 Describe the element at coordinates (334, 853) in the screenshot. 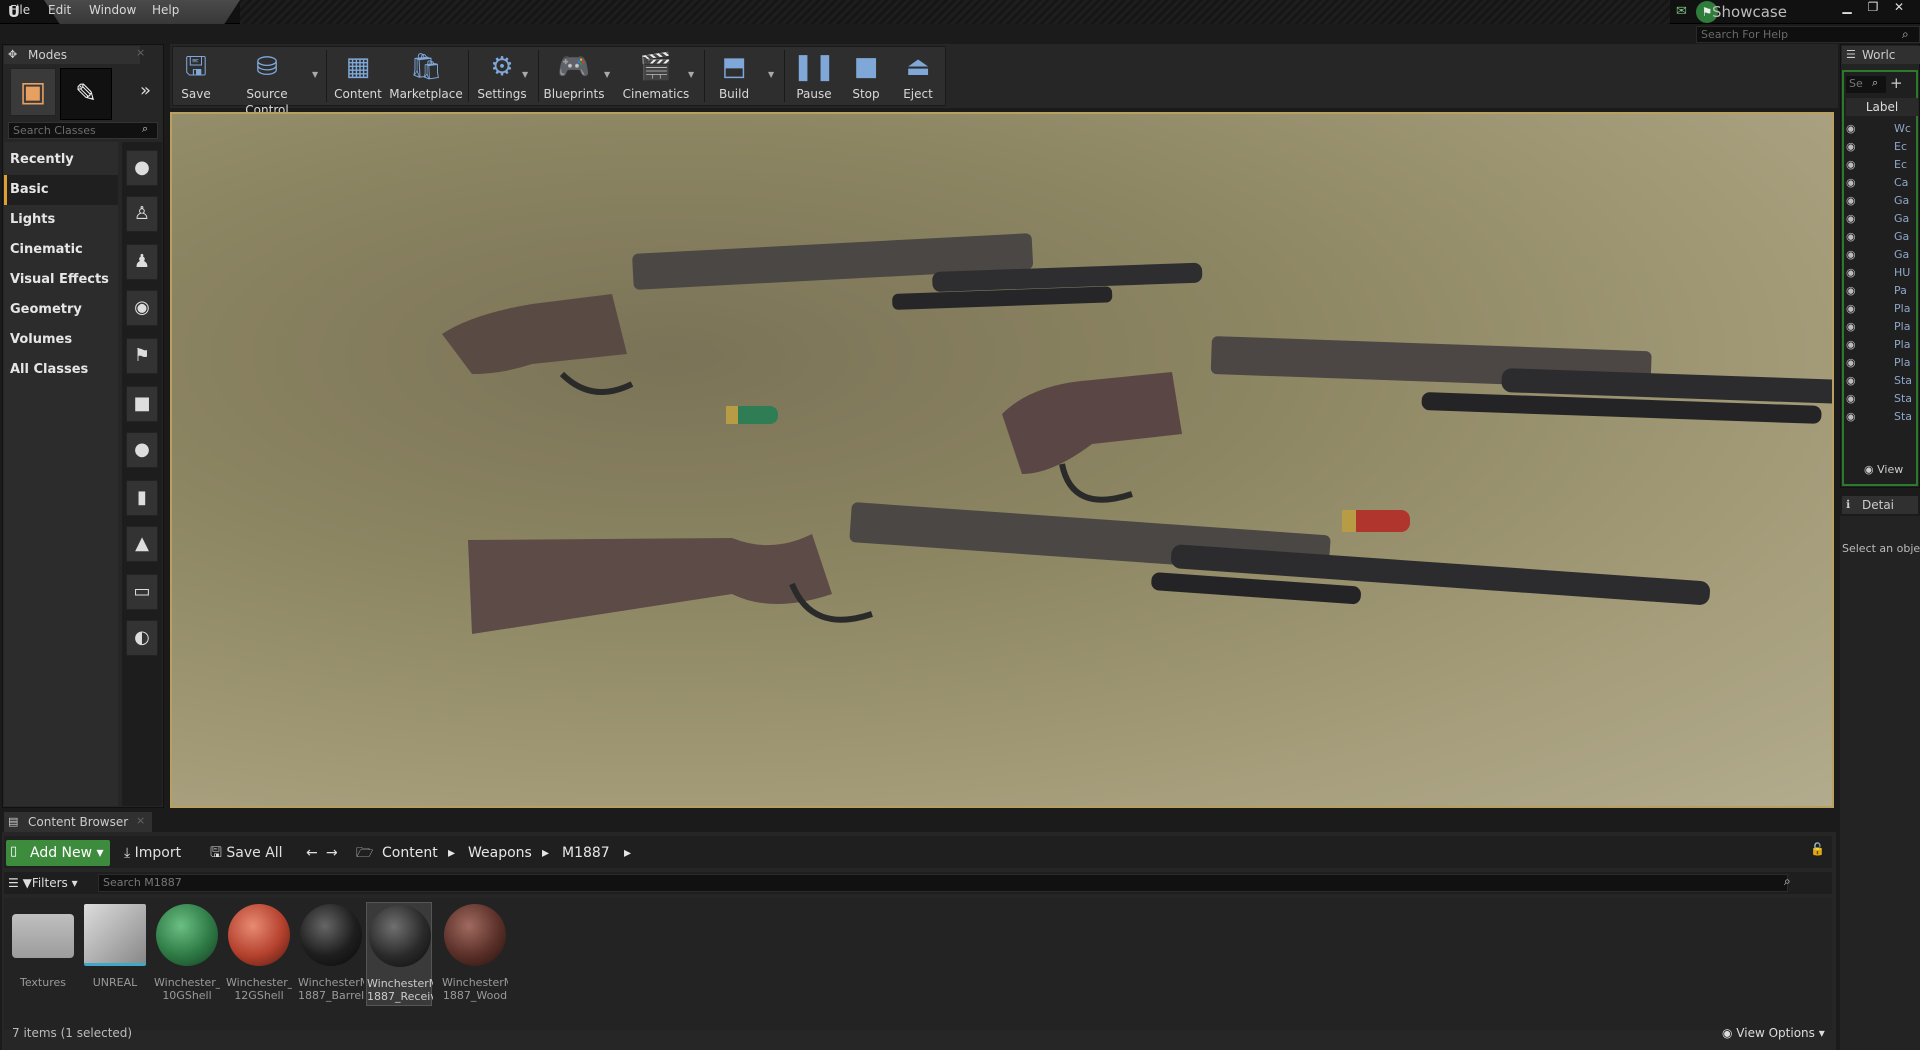

I see `forward-arrow-icon: →` at that location.